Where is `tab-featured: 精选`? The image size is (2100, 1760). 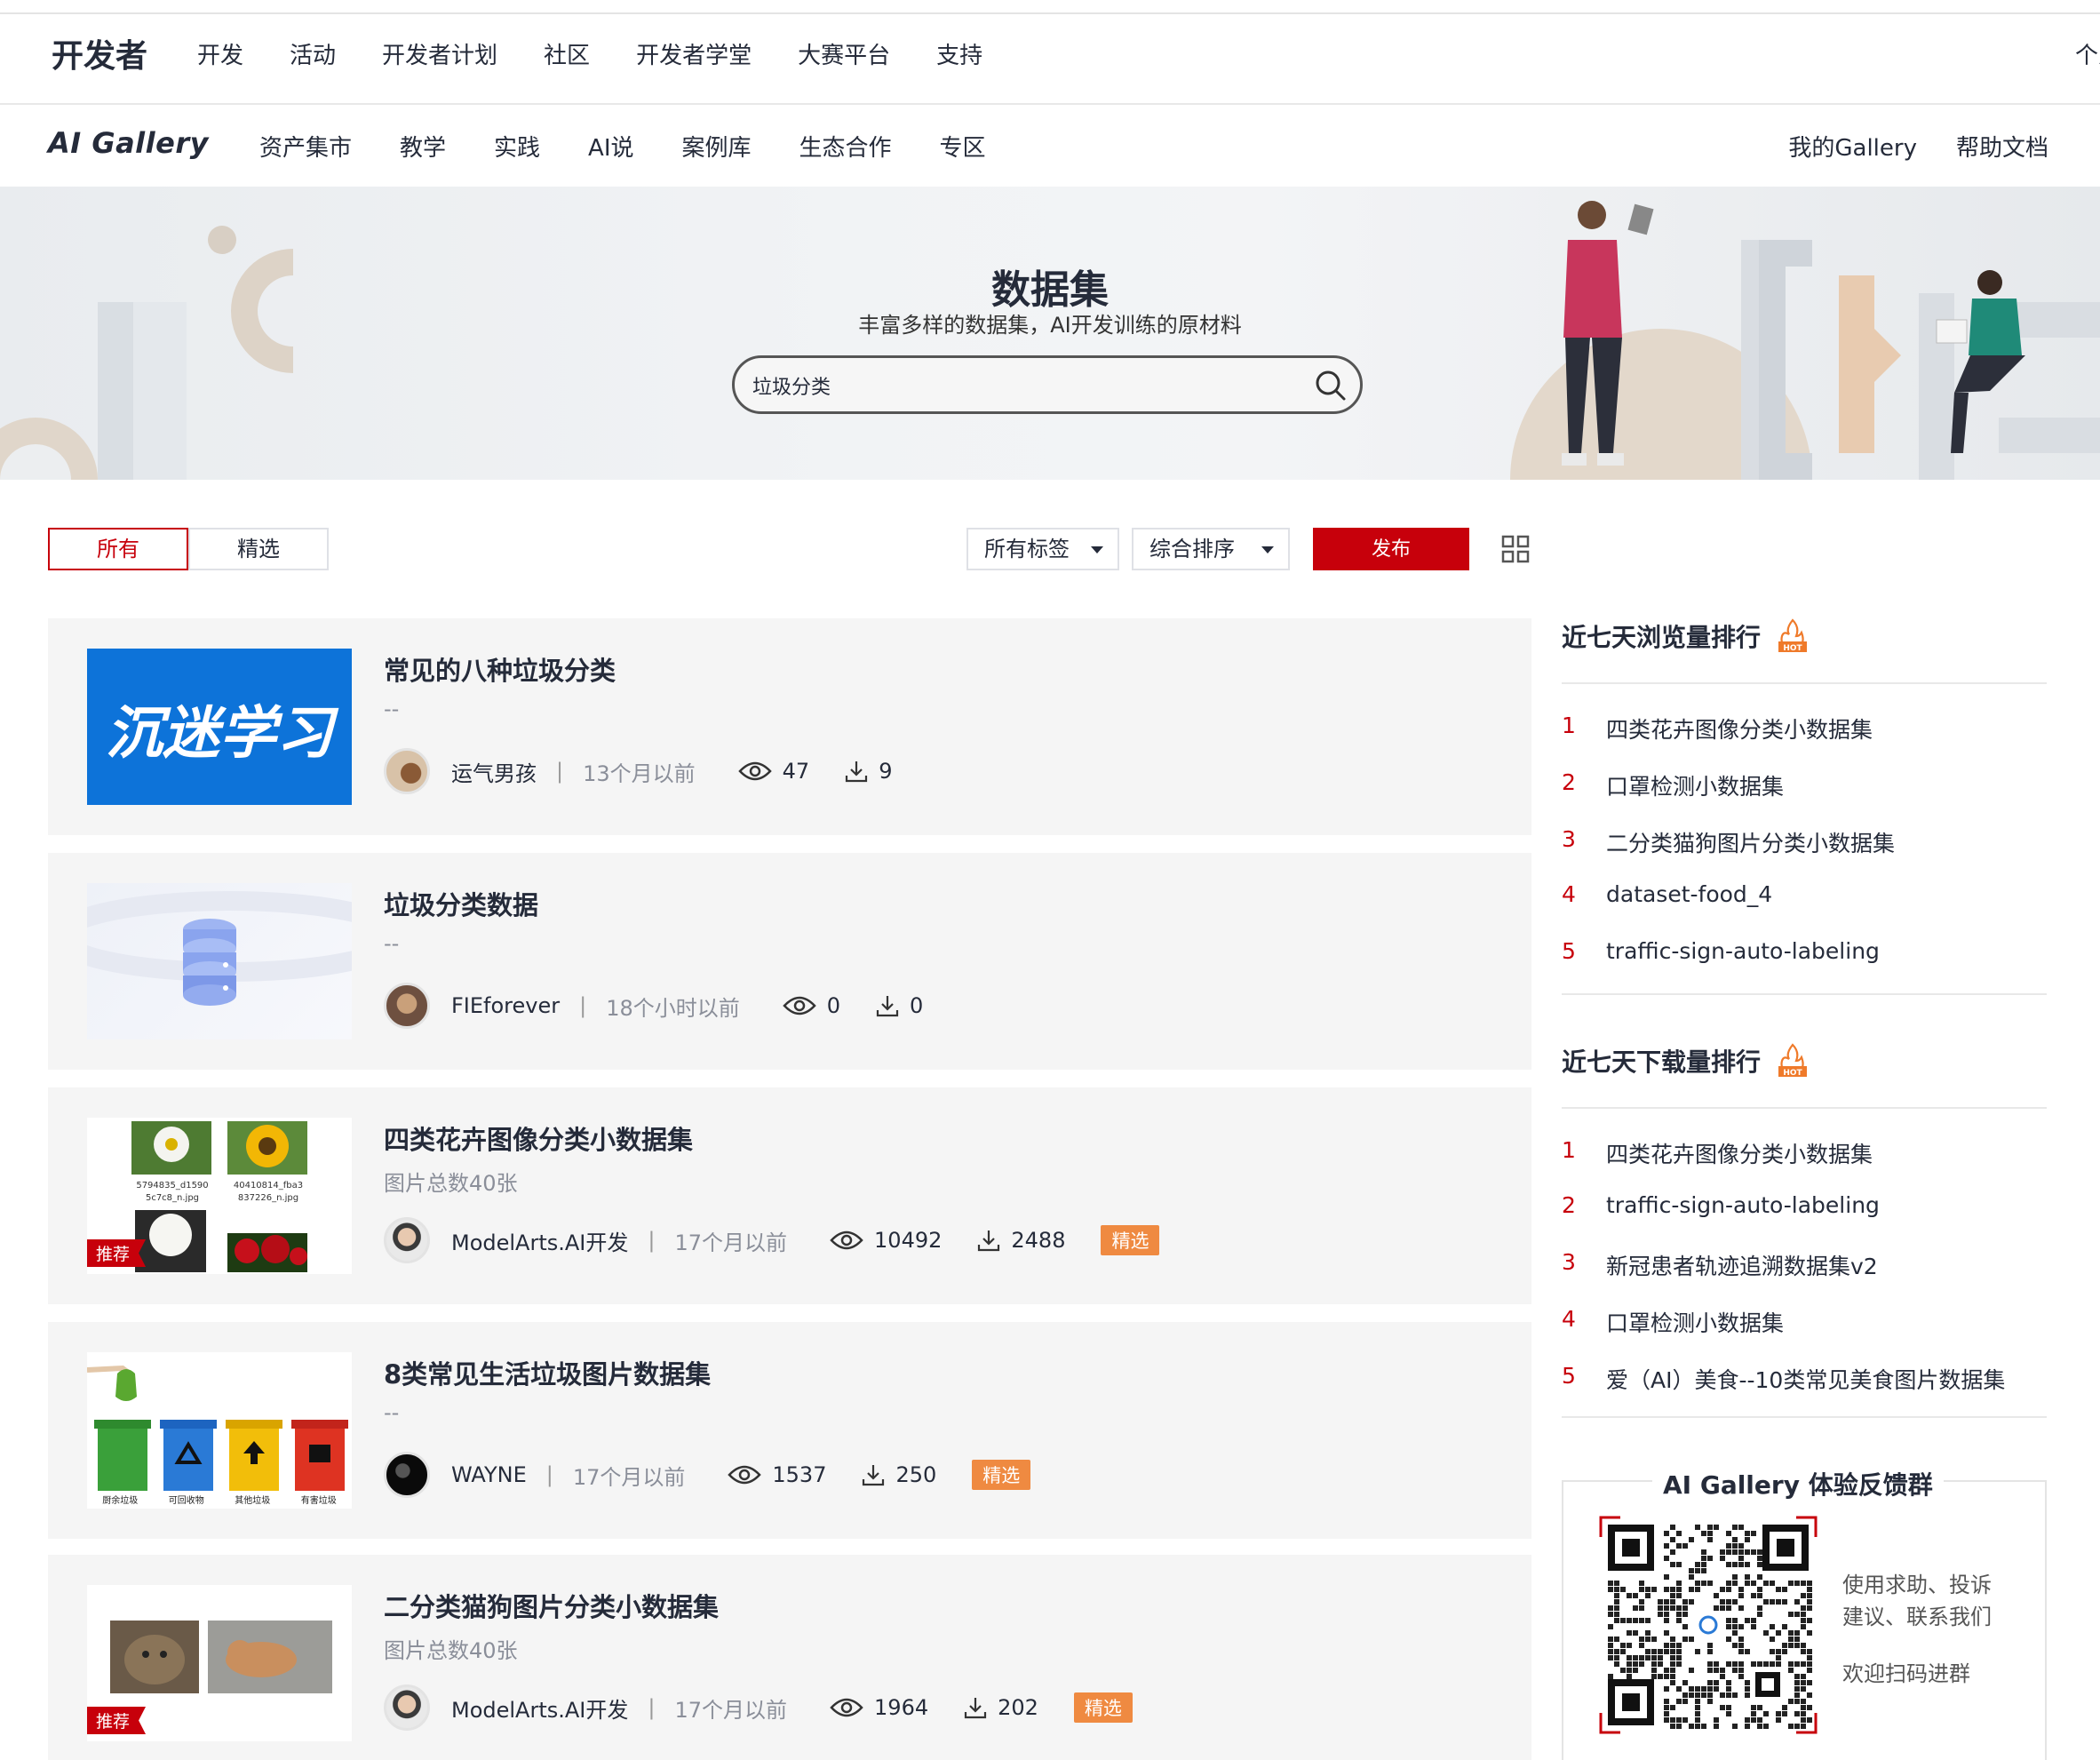 tab-featured: 精选 is located at coordinates (258, 549).